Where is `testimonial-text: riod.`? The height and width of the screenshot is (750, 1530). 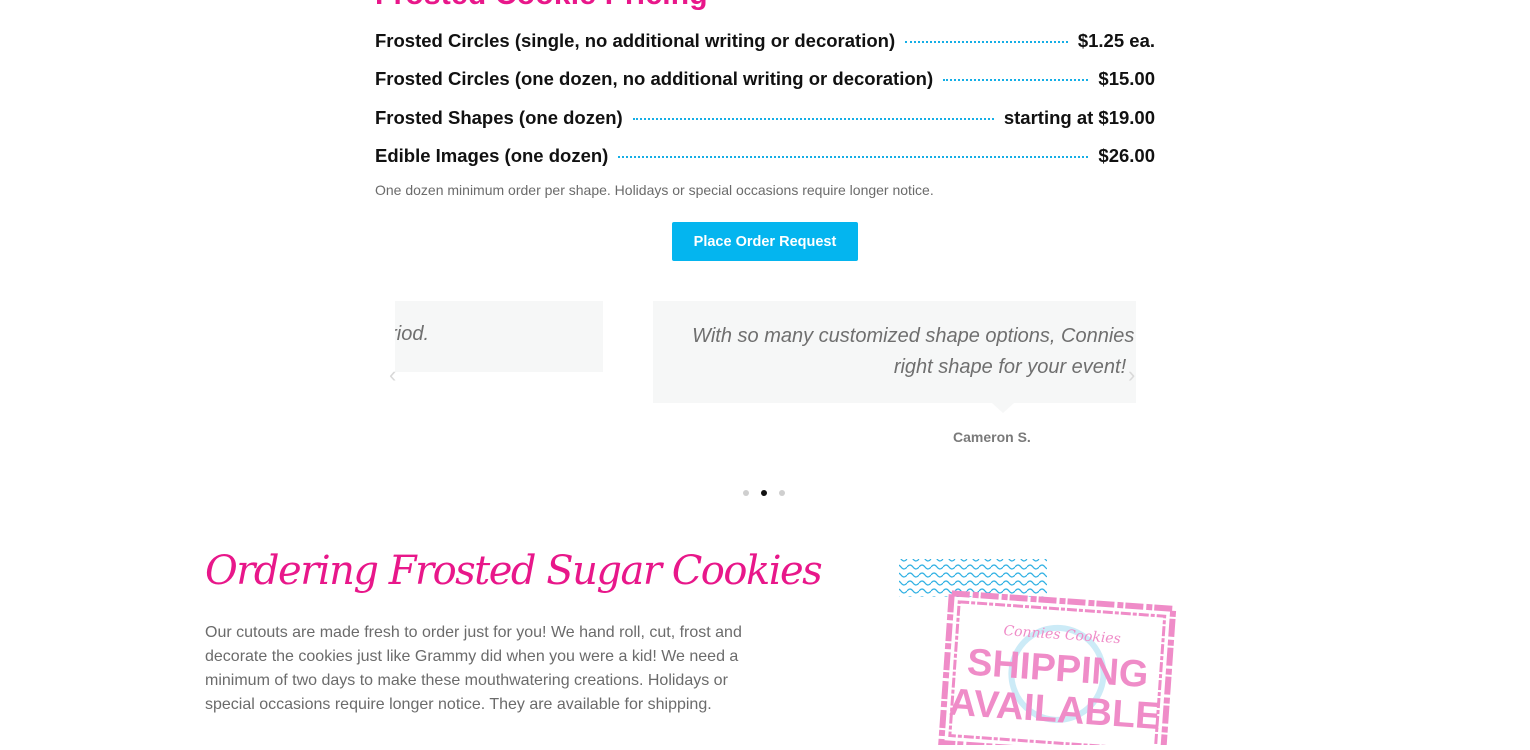 testimonial-text: riod. is located at coordinates (412, 334).